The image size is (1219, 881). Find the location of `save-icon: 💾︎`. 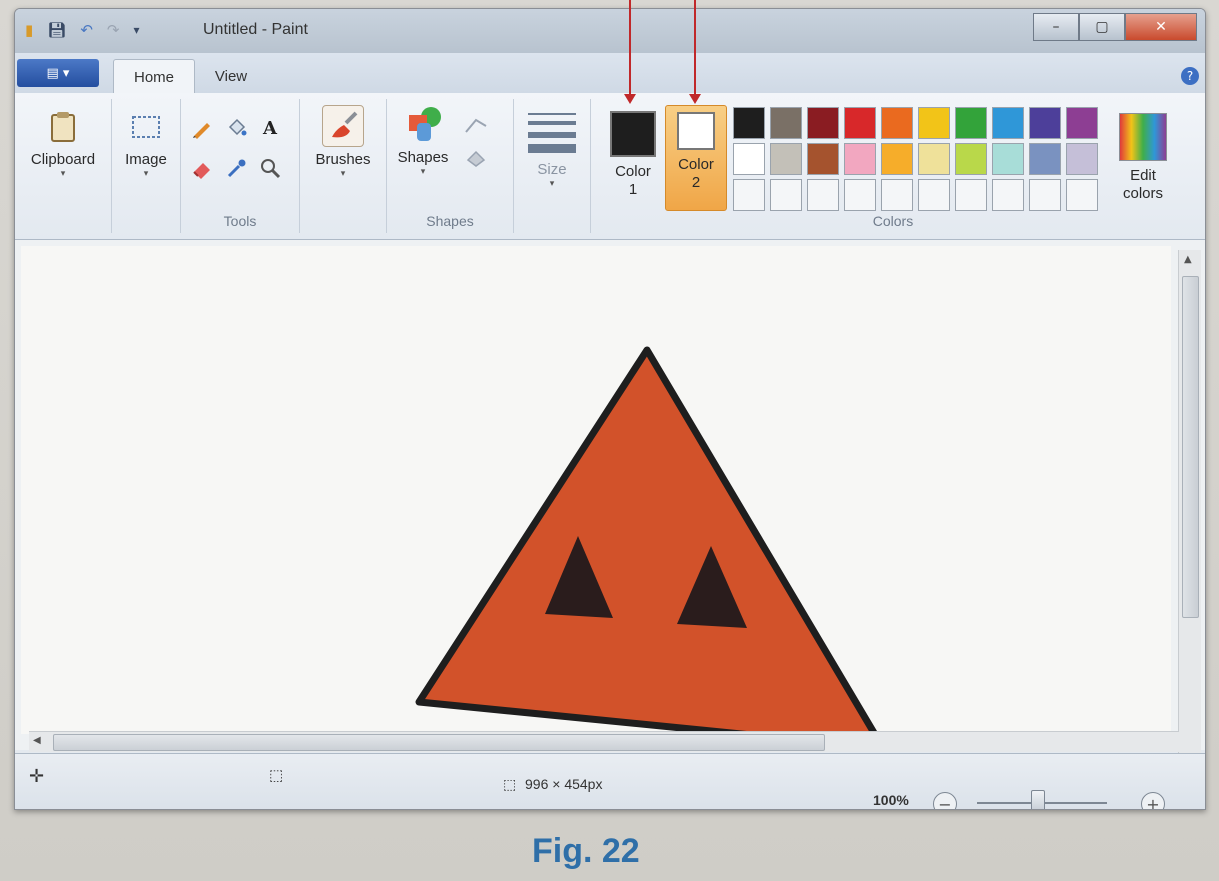

save-icon: 💾︎ is located at coordinates (56, 30).